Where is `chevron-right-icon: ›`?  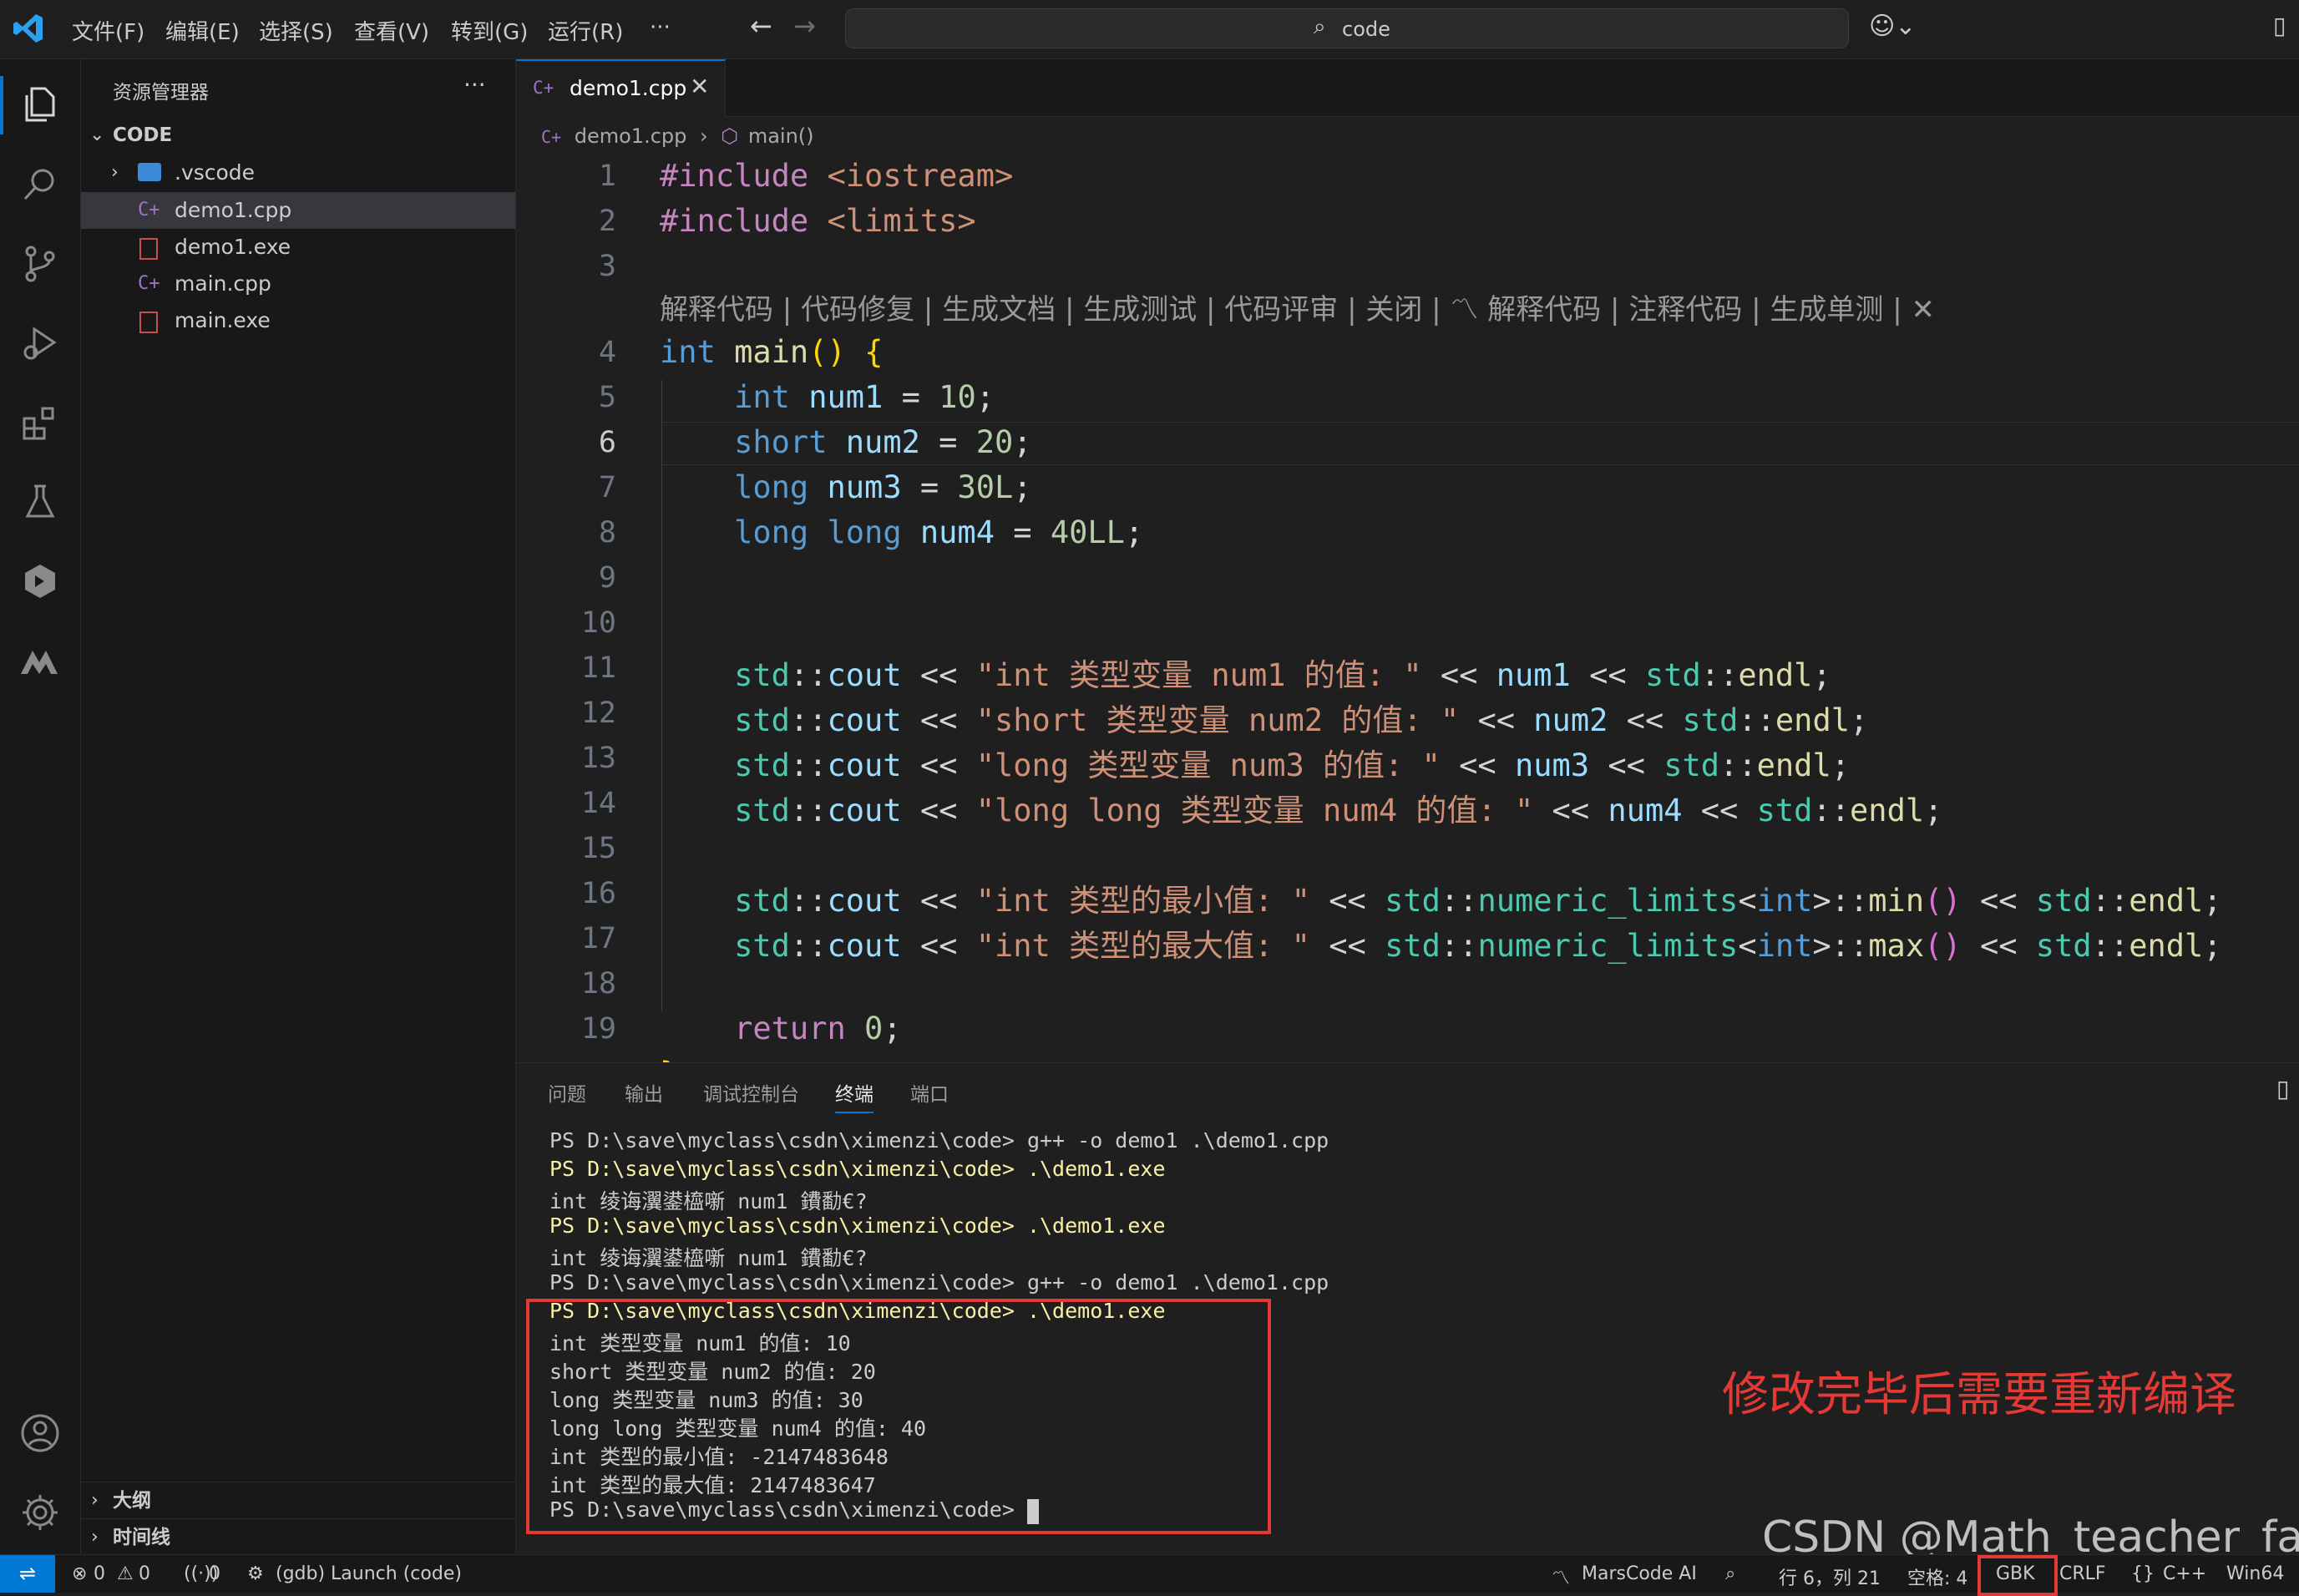
chevron-right-icon: › is located at coordinates (115, 173).